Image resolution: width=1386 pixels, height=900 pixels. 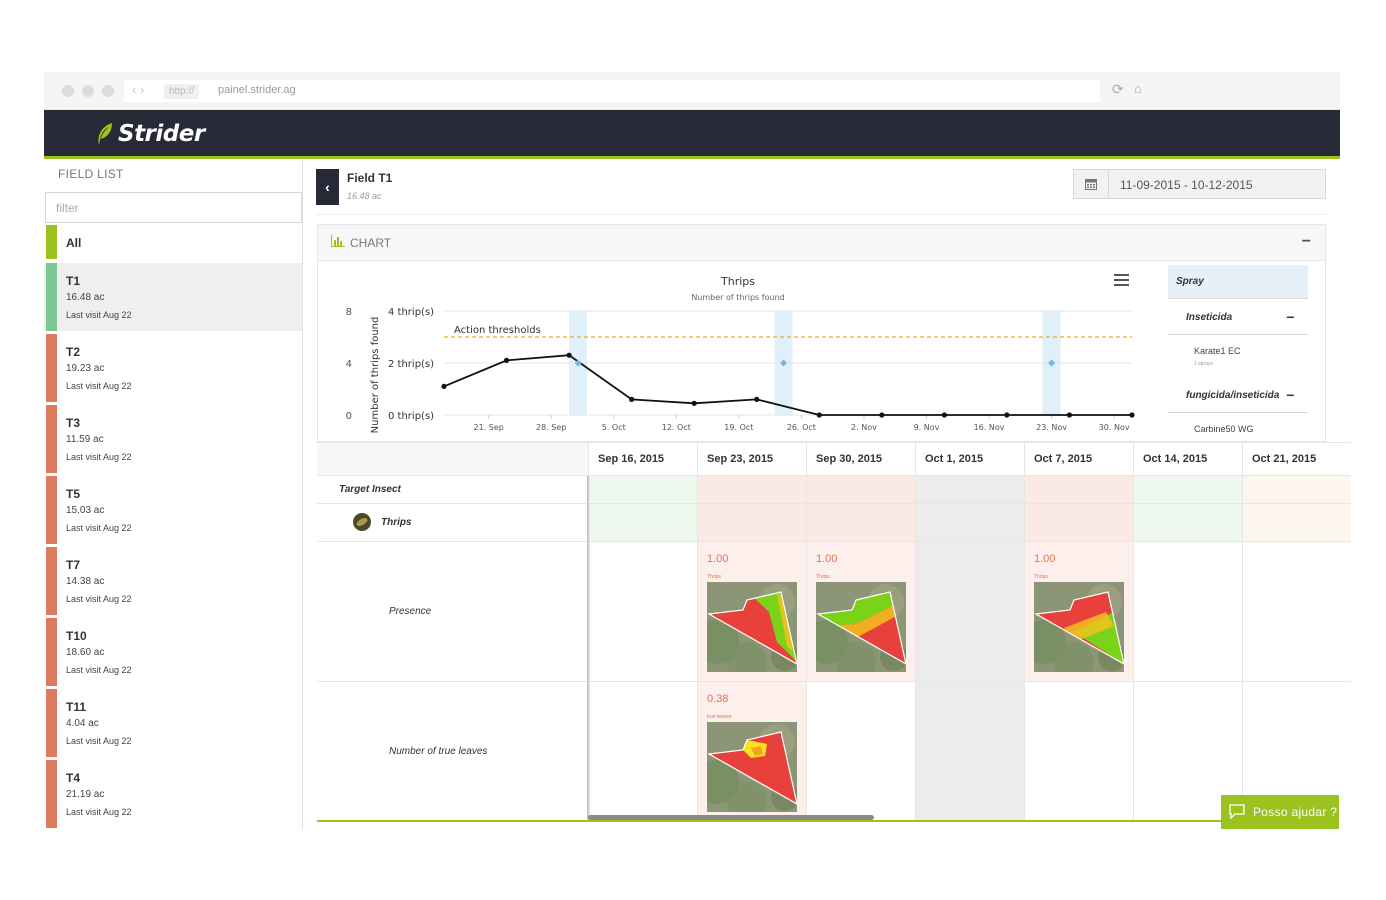 What do you see at coordinates (1138, 88) in the screenshot?
I see `home-icon: ⌂` at bounding box center [1138, 88].